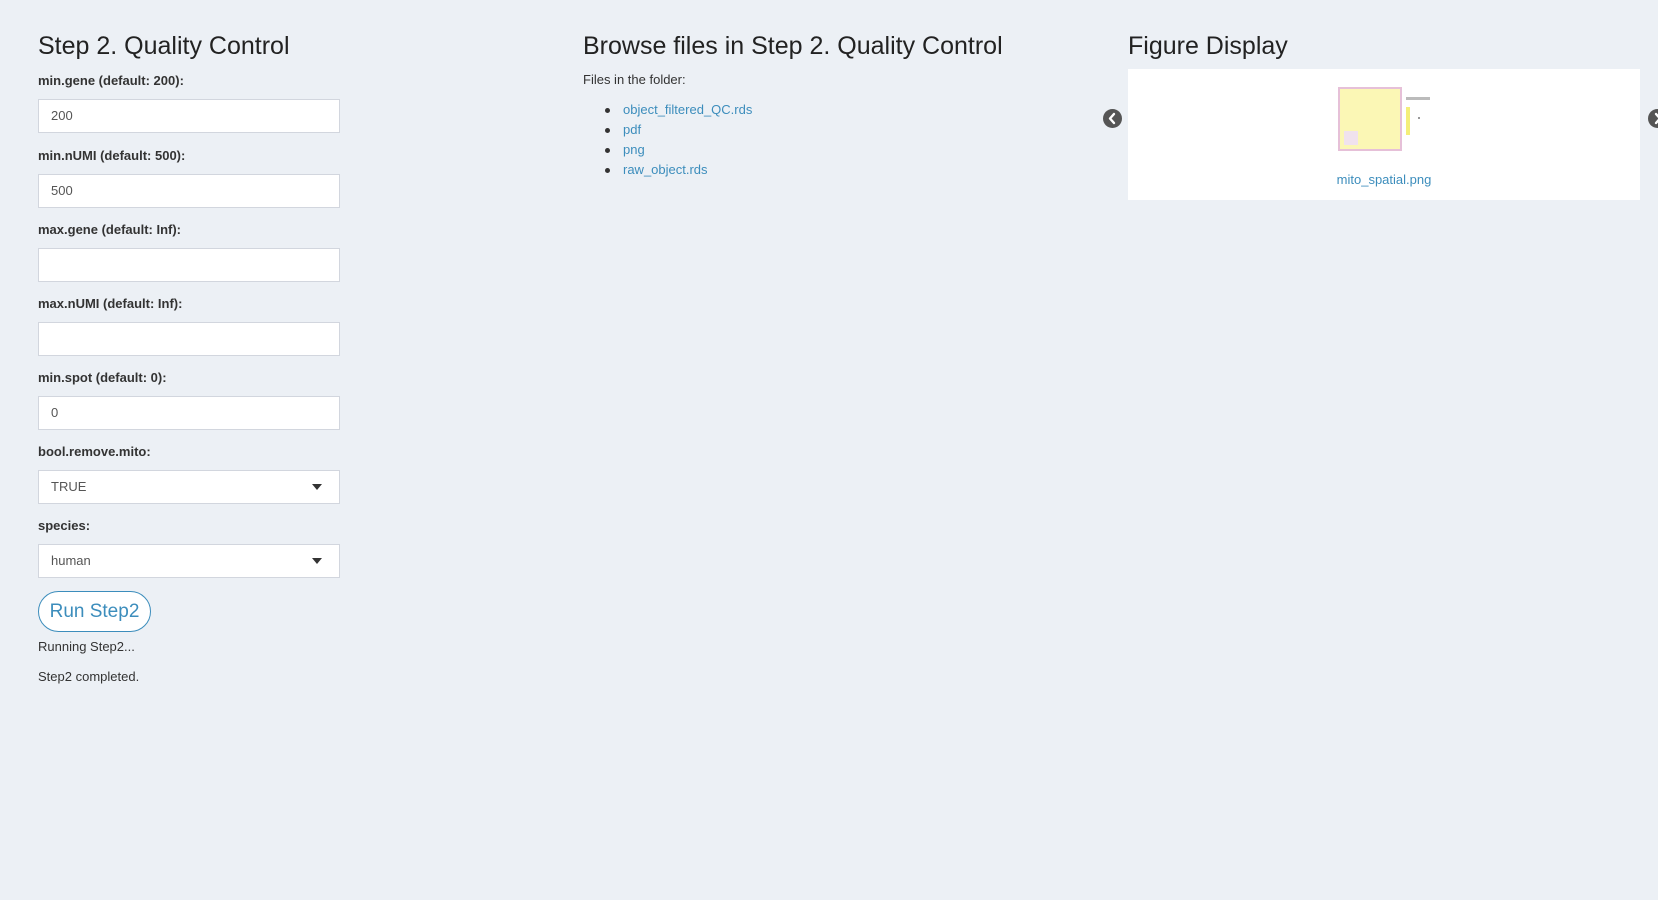 Image resolution: width=1658 pixels, height=900 pixels. What do you see at coordinates (112, 155) in the screenshot?
I see `min-numi-label: min.nUMI (default: 500):` at bounding box center [112, 155].